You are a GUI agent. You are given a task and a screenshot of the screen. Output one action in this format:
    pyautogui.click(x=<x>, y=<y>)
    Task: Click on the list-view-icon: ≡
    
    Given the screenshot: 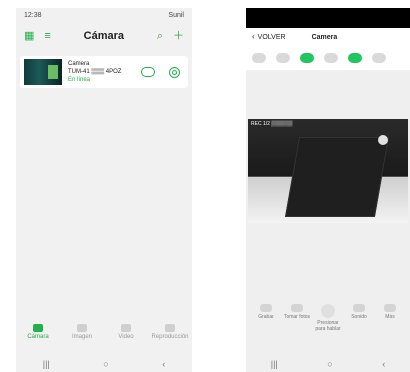 What is the action you would take?
    pyautogui.click(x=47, y=36)
    